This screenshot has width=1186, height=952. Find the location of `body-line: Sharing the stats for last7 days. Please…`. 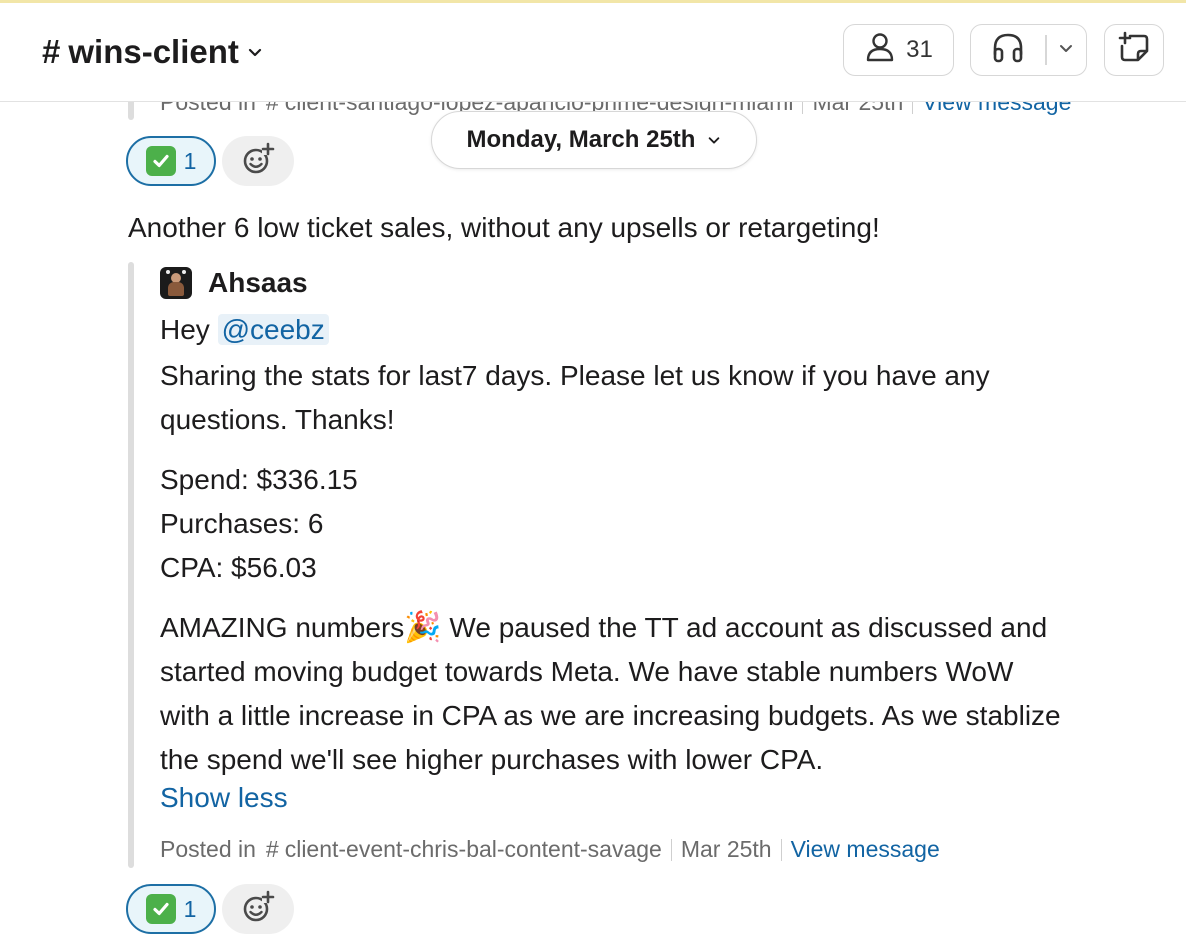

body-line: Sharing the stats for last7 days. Please… is located at coordinates (575, 375).